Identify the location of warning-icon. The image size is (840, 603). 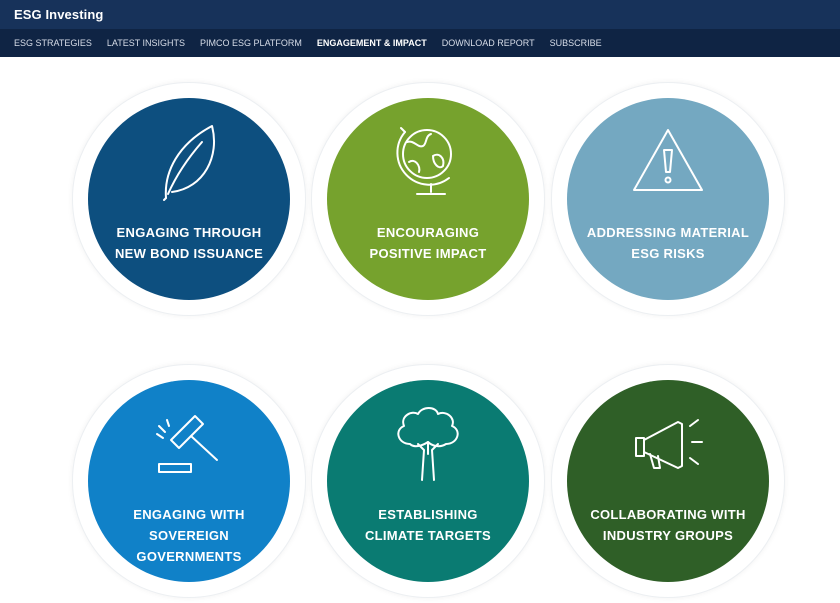
(668, 161).